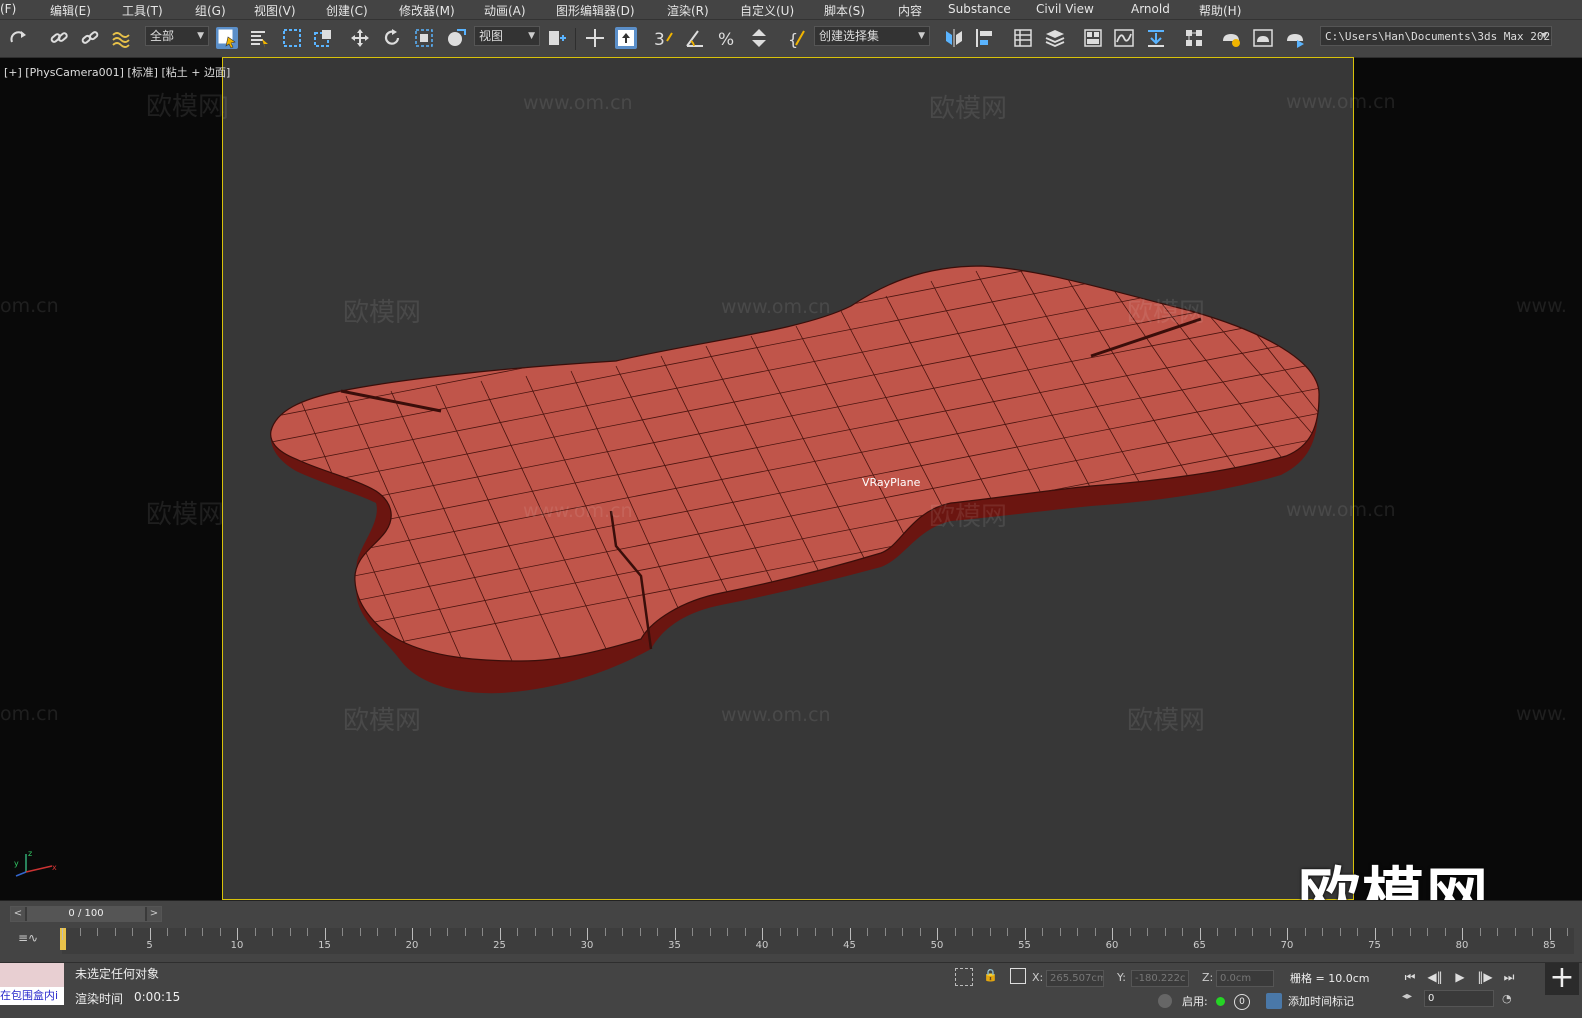  What do you see at coordinates (891, 482) in the screenshot?
I see `object-label: VRayPlane` at bounding box center [891, 482].